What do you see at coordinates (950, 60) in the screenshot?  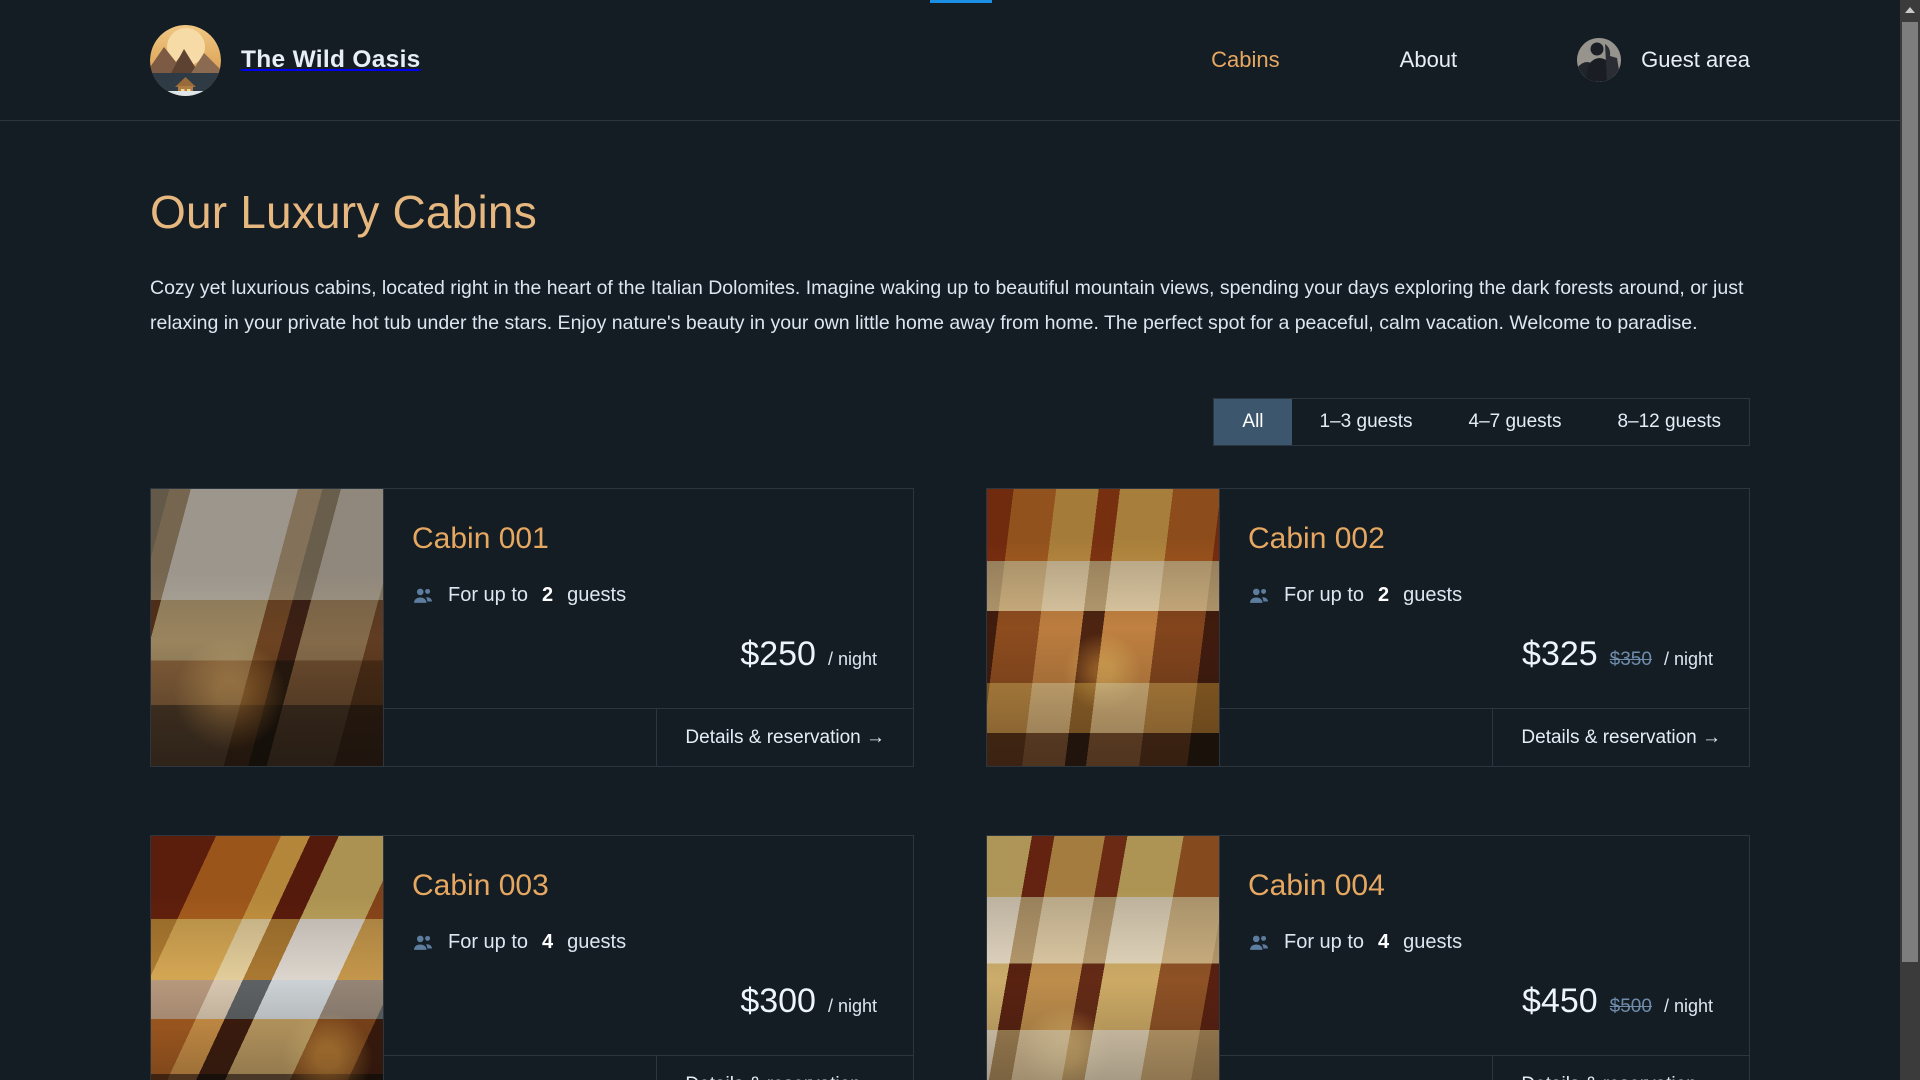 I see `site-header: The Wild Oasis Cabins About Guest area` at bounding box center [950, 60].